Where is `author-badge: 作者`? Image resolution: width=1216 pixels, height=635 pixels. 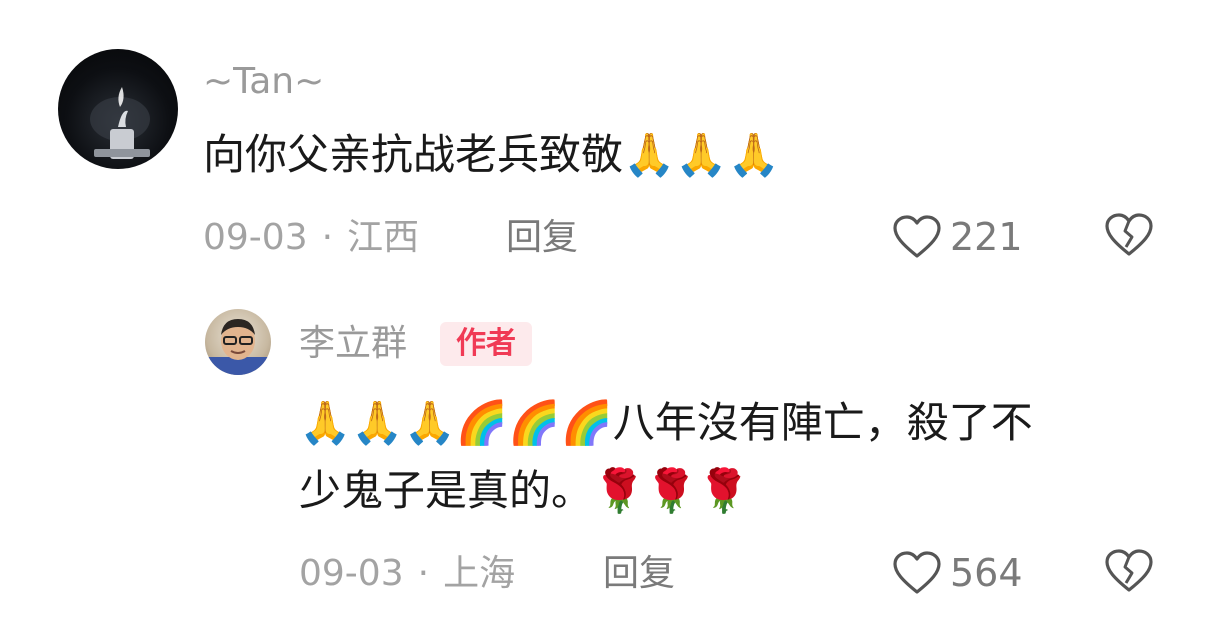 author-badge: 作者 is located at coordinates (486, 344).